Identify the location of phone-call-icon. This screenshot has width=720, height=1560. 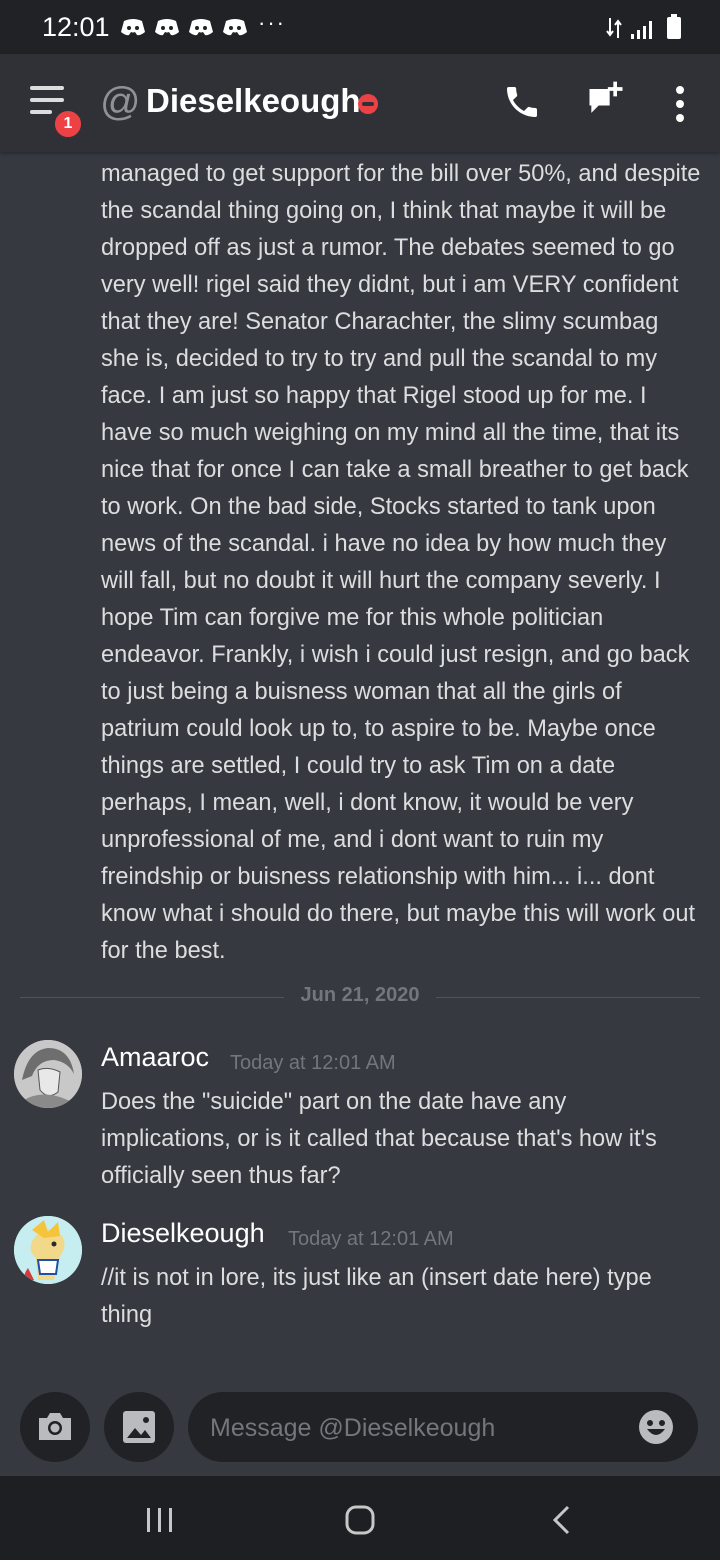
(522, 102).